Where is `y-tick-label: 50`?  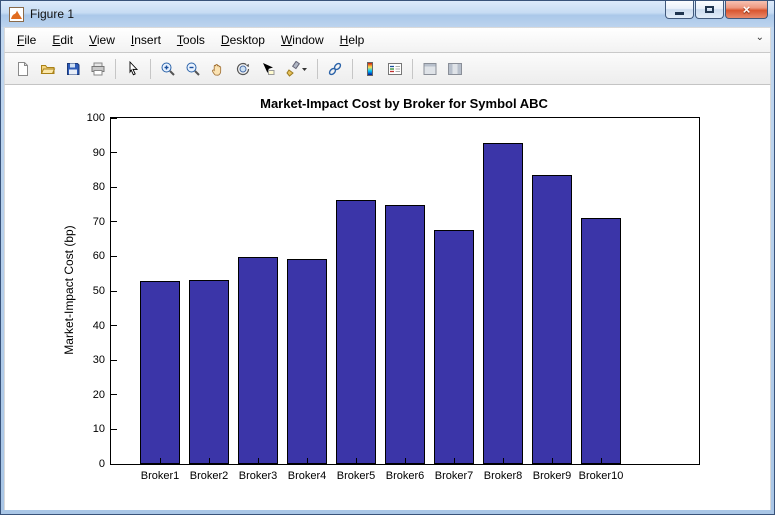
y-tick-label: 50 is located at coordinates (98, 291).